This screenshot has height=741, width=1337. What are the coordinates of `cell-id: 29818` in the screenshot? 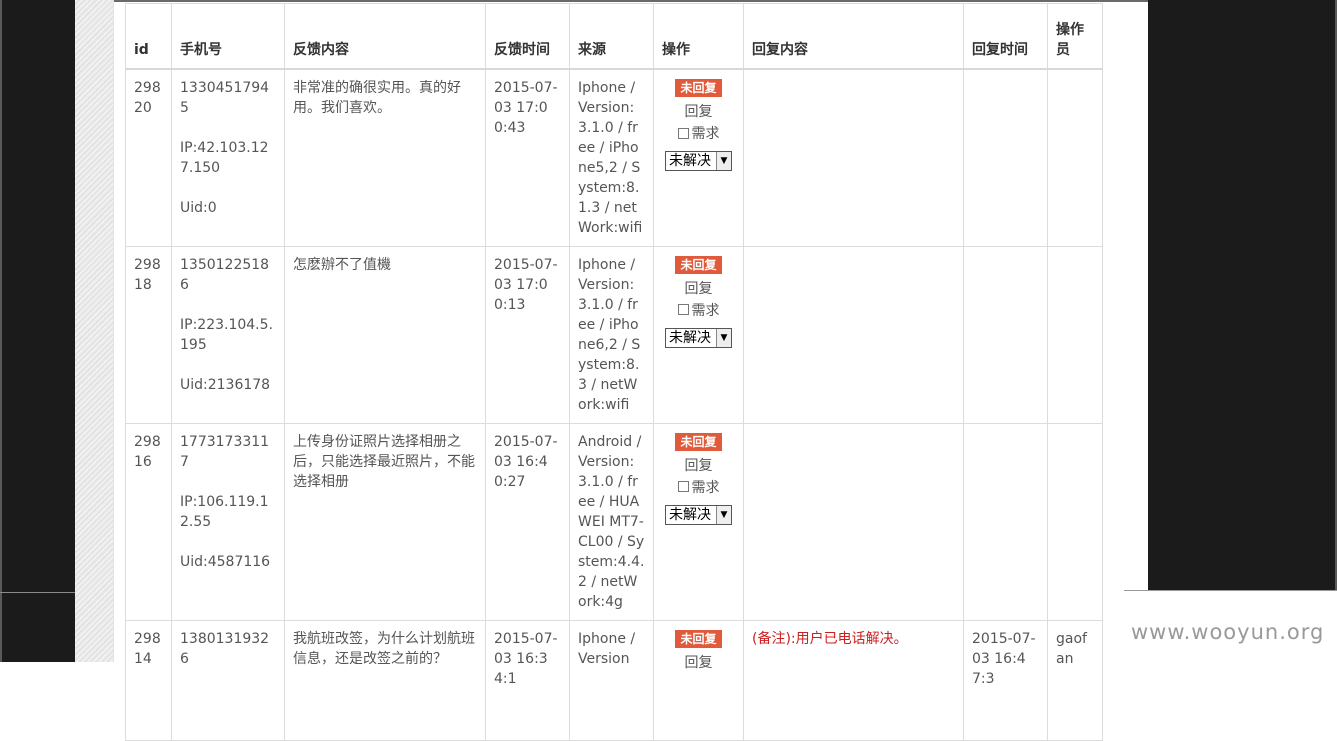 It's located at (148, 334).